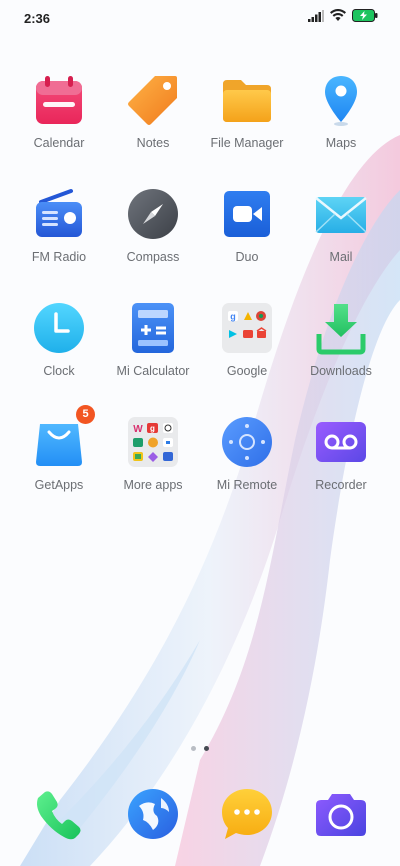 This screenshot has width=400, height=866. Describe the element at coordinates (316, 18) in the screenshot. I see `signal-icon` at that location.